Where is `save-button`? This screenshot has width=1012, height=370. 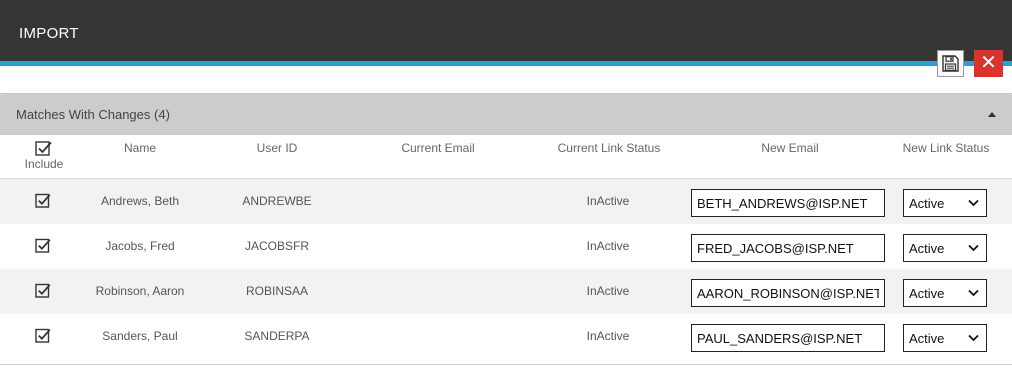
save-button is located at coordinates (950, 63).